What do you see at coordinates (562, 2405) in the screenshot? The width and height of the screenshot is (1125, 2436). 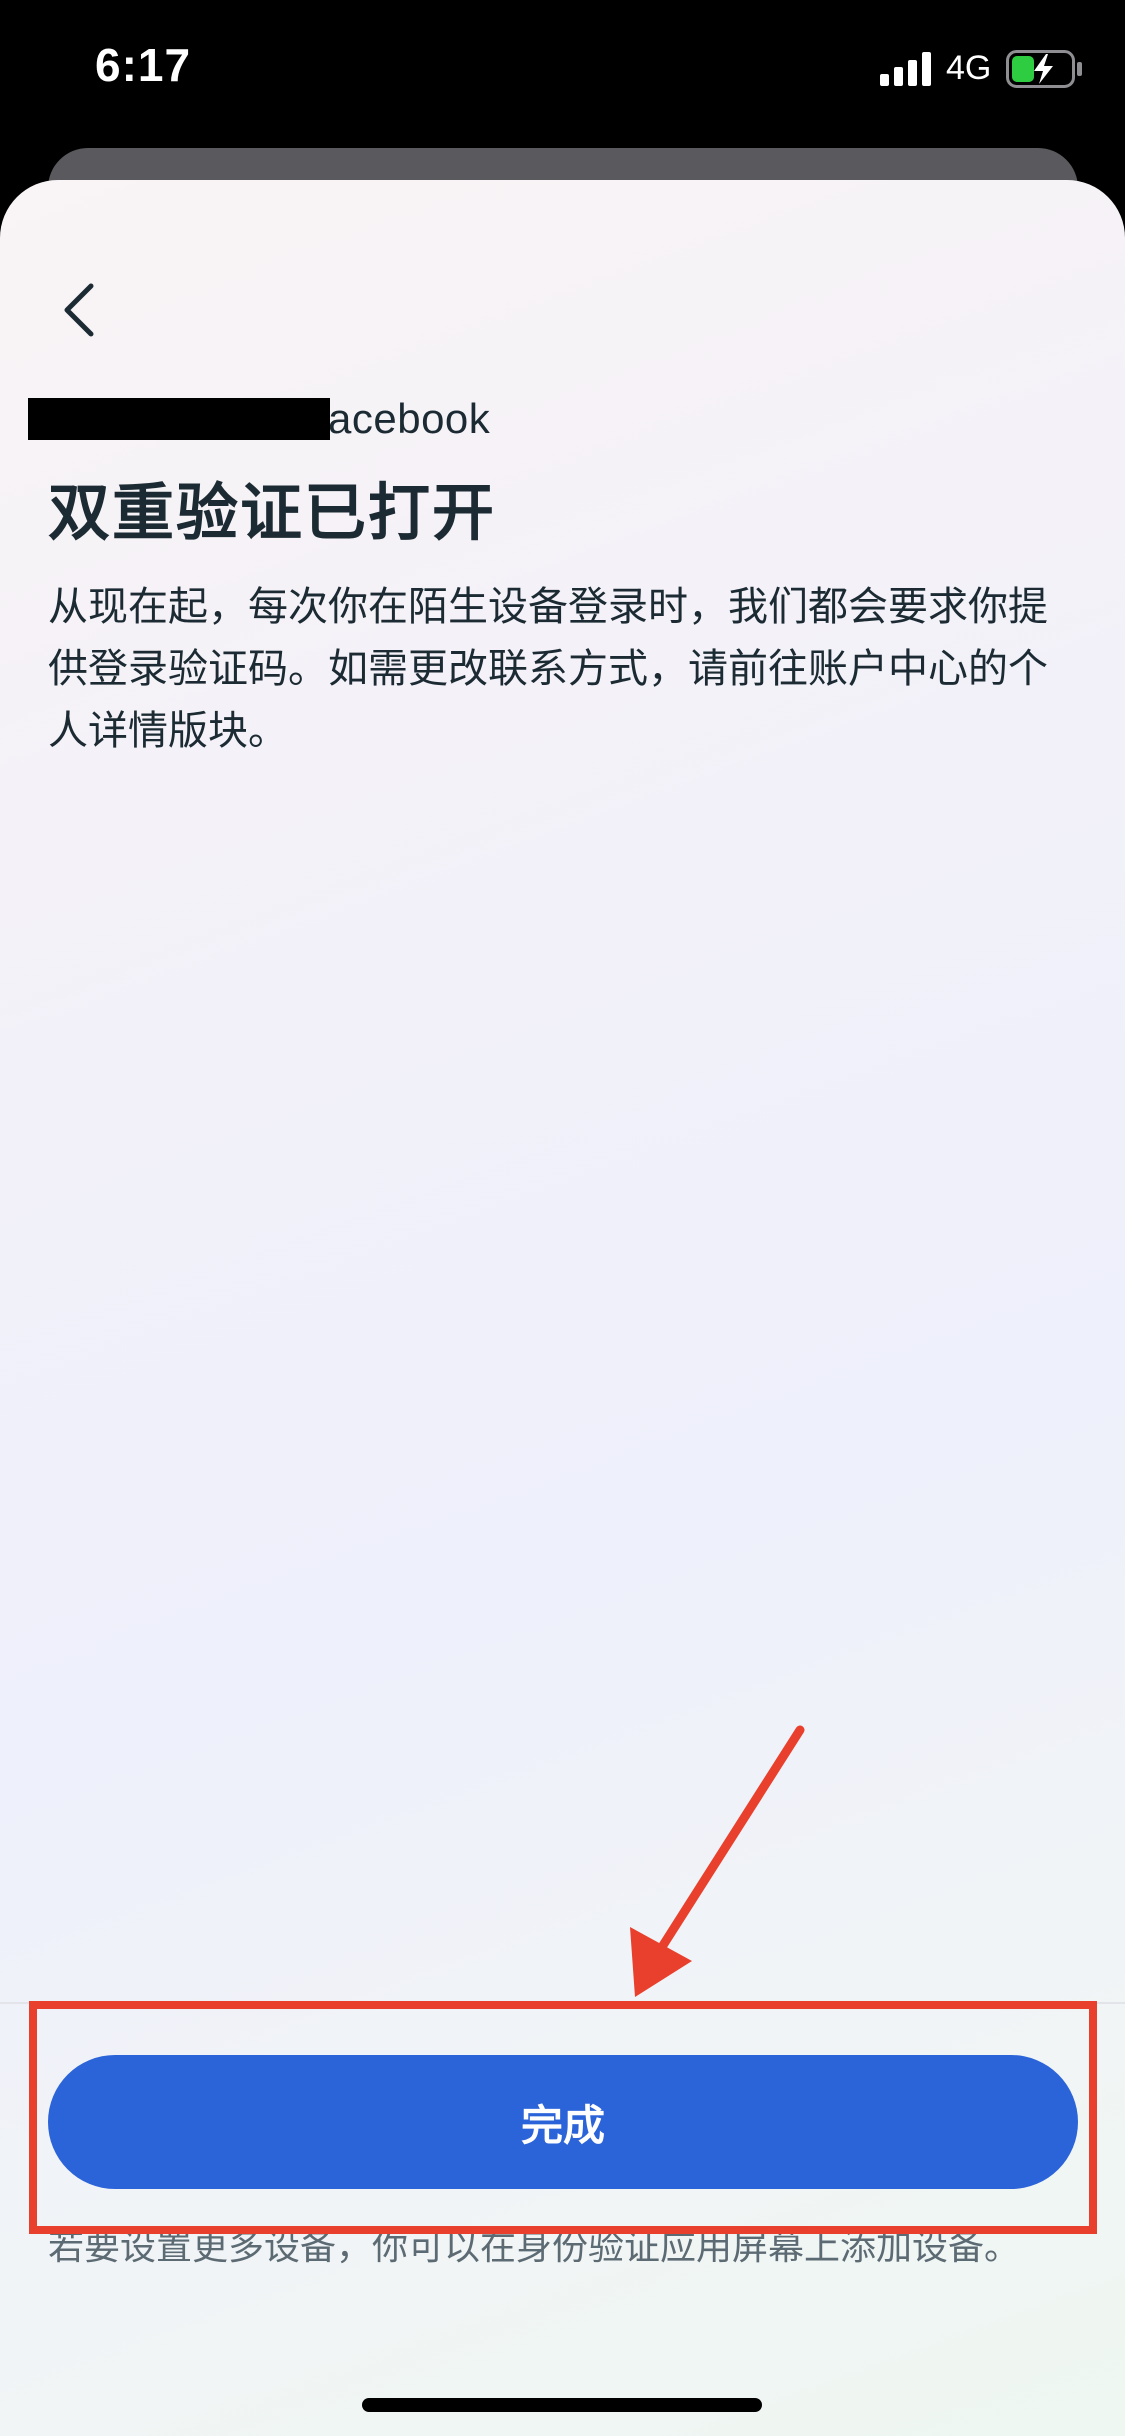 I see `home-indicator` at bounding box center [562, 2405].